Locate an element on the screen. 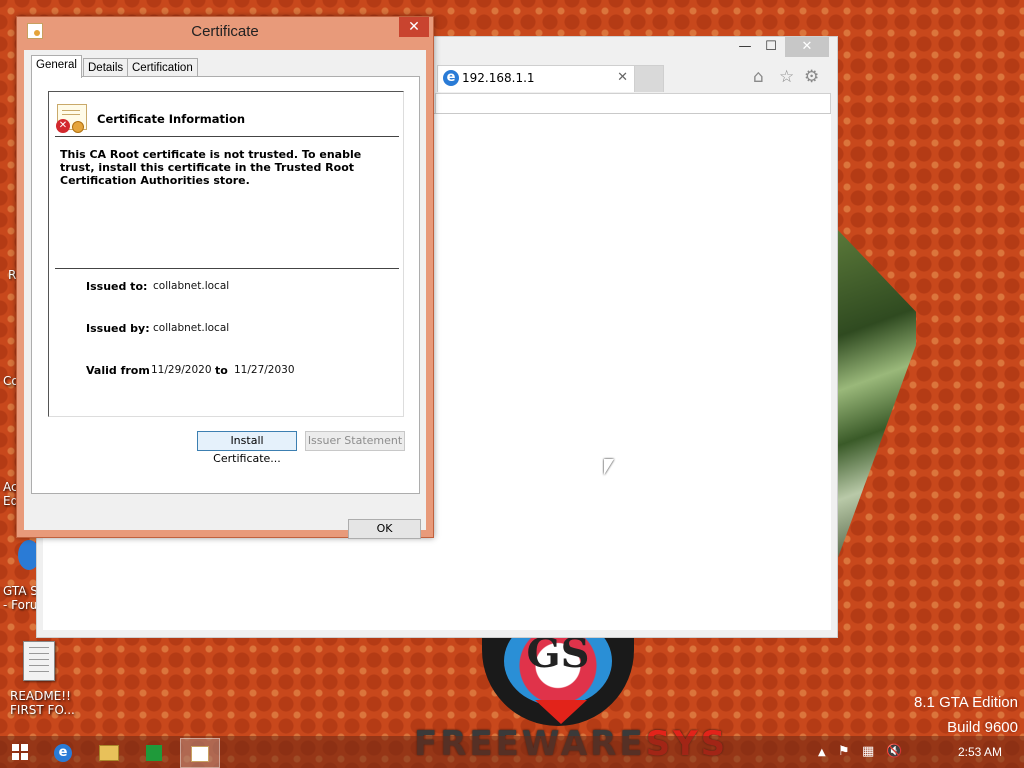 The image size is (1024, 768). certificate-taskbar-icon is located at coordinates (200, 753).